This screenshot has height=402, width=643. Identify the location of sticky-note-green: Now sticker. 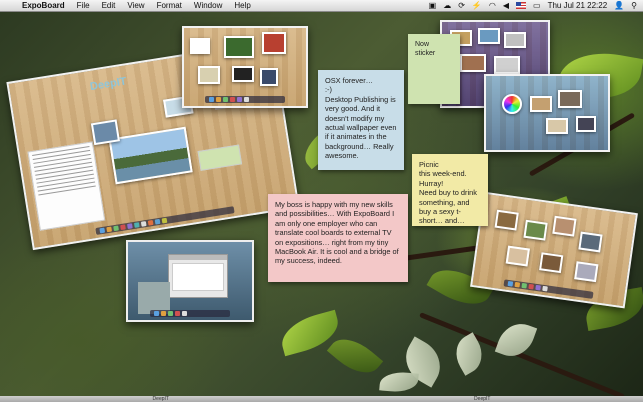
(434, 69).